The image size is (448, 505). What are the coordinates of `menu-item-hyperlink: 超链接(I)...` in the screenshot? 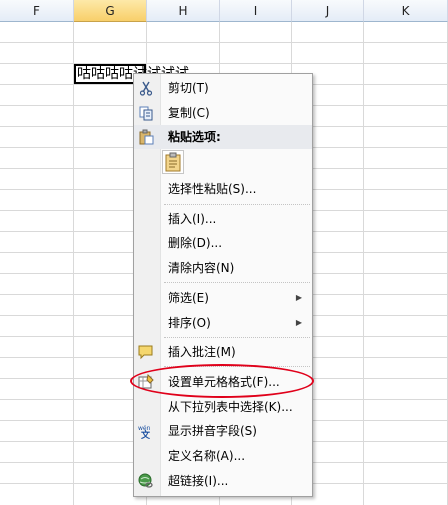 It's located at (223, 481).